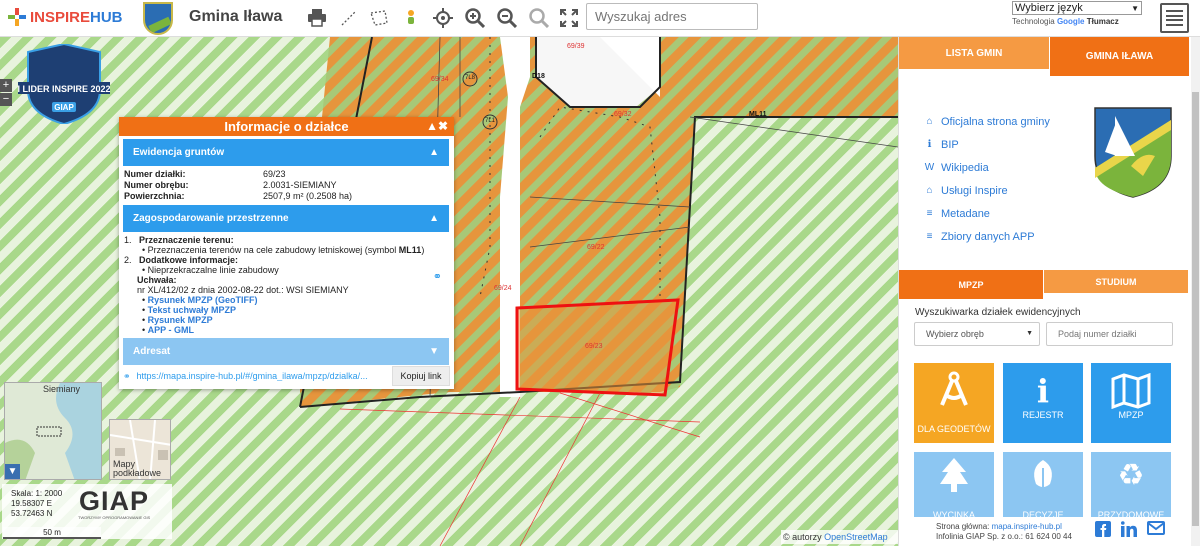 This screenshot has width=1200, height=546. What do you see at coordinates (964, 526) in the screenshot?
I see `footer-homepage-label: Strona główna:` at bounding box center [964, 526].